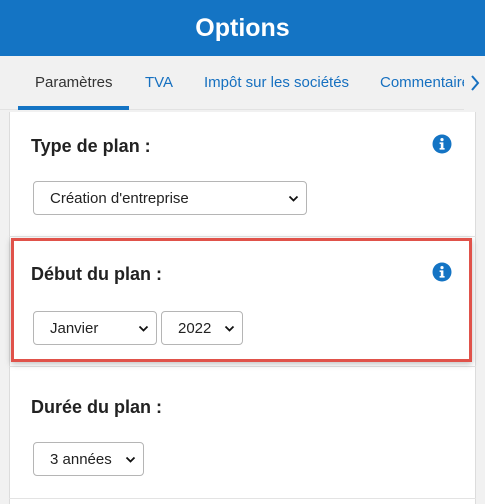 The height and width of the screenshot is (504, 485). Describe the element at coordinates (73, 108) in the screenshot. I see `active-tab-indicator` at that location.